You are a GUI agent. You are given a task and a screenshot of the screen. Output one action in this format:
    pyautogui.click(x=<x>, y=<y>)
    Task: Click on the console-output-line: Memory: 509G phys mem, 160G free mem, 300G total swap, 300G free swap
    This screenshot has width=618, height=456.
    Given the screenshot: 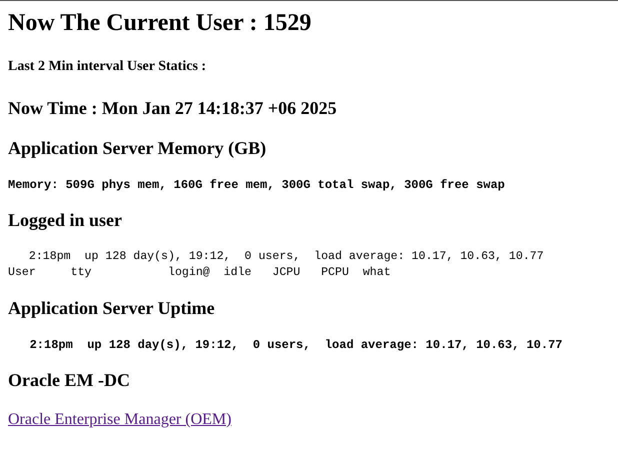 What is the action you would take?
    pyautogui.click(x=257, y=185)
    